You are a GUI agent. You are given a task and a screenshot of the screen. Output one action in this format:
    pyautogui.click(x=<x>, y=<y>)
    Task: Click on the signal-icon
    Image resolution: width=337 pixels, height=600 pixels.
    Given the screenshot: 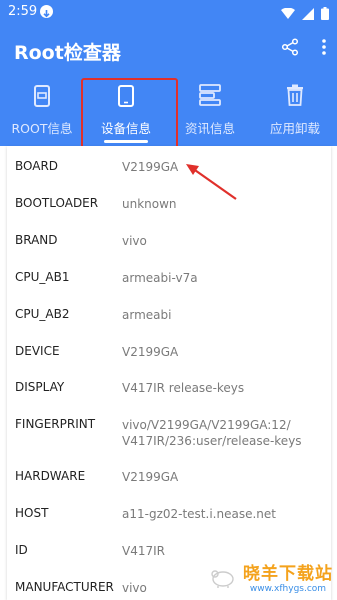 What is the action you would take?
    pyautogui.click(x=308, y=14)
    